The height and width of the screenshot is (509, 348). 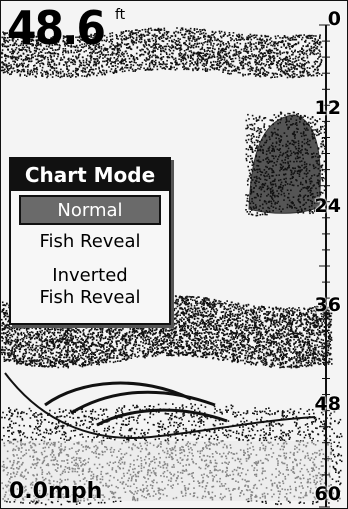 I want to click on depth-scale-label-12: 12, so click(x=327, y=108).